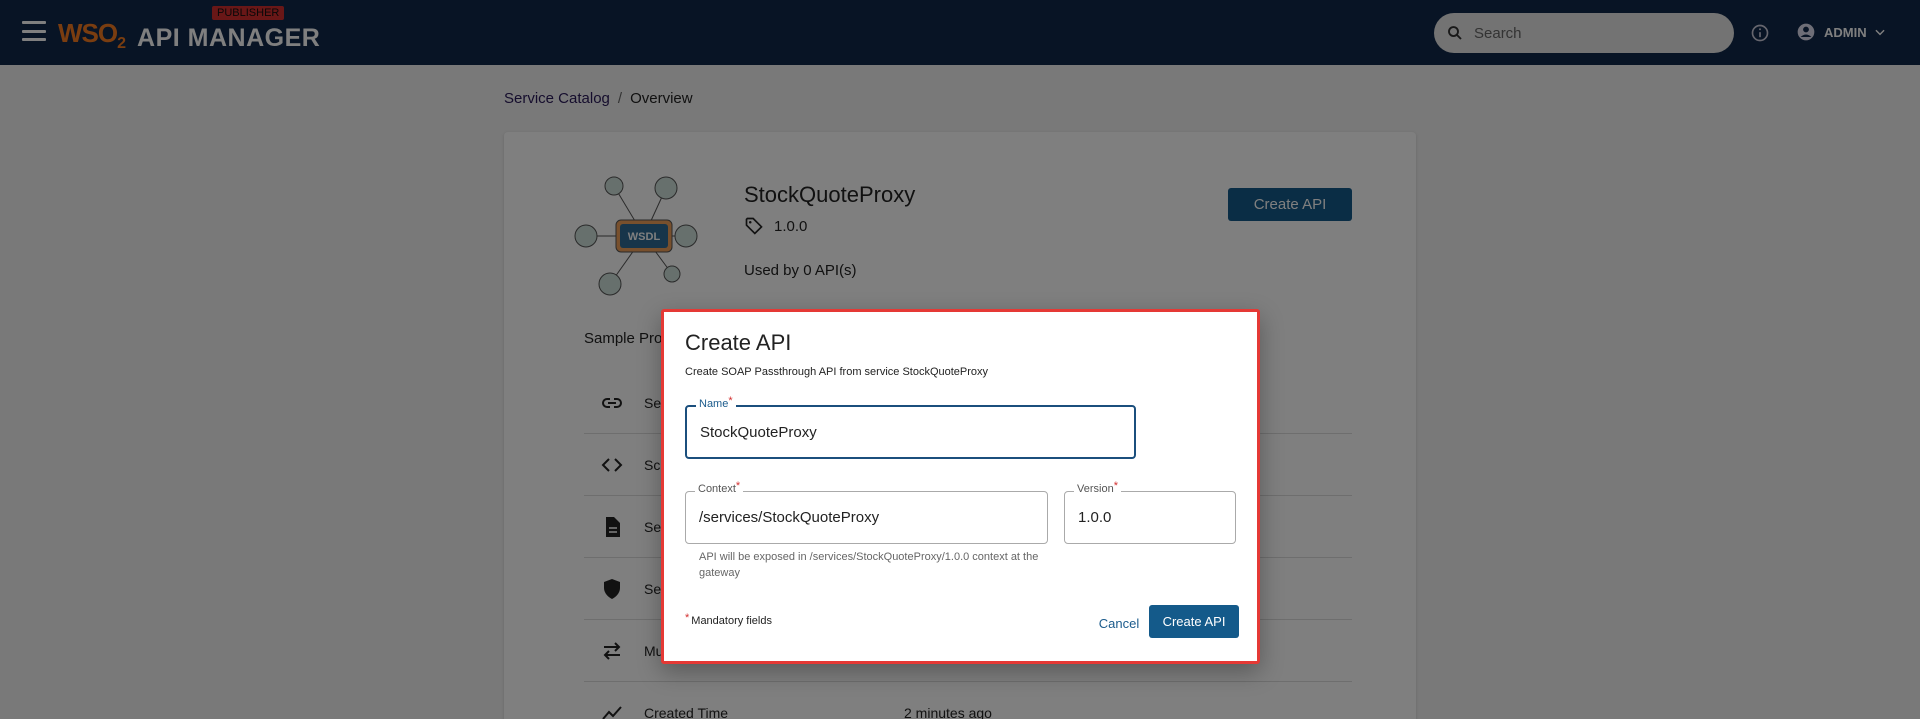  What do you see at coordinates (738, 342) in the screenshot?
I see `dialog-title: Create API` at bounding box center [738, 342].